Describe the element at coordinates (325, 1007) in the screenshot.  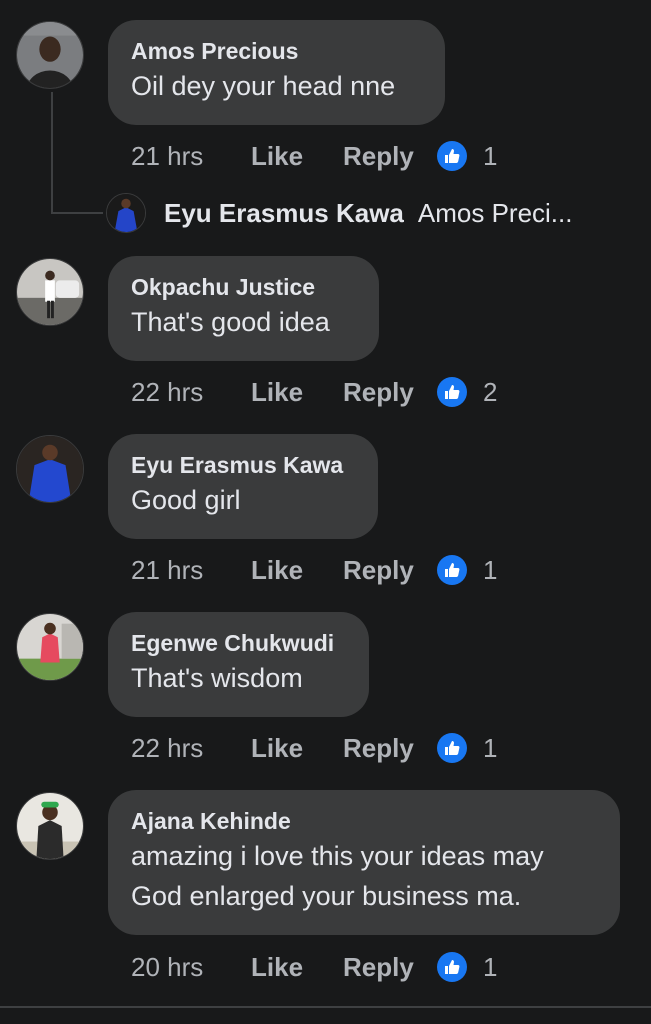
I see `divider` at that location.